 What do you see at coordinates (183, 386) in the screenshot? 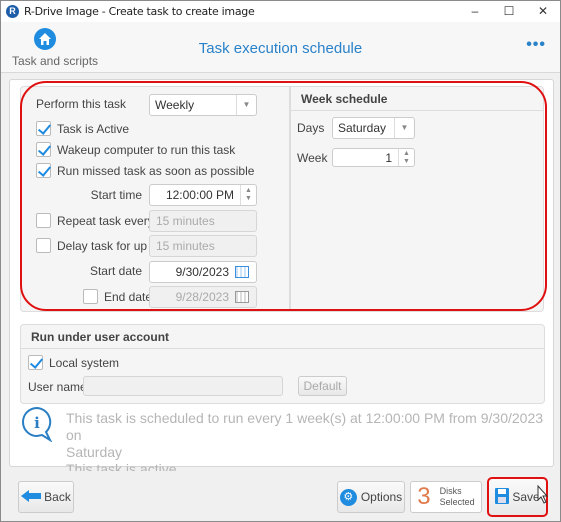
I see `username-input` at bounding box center [183, 386].